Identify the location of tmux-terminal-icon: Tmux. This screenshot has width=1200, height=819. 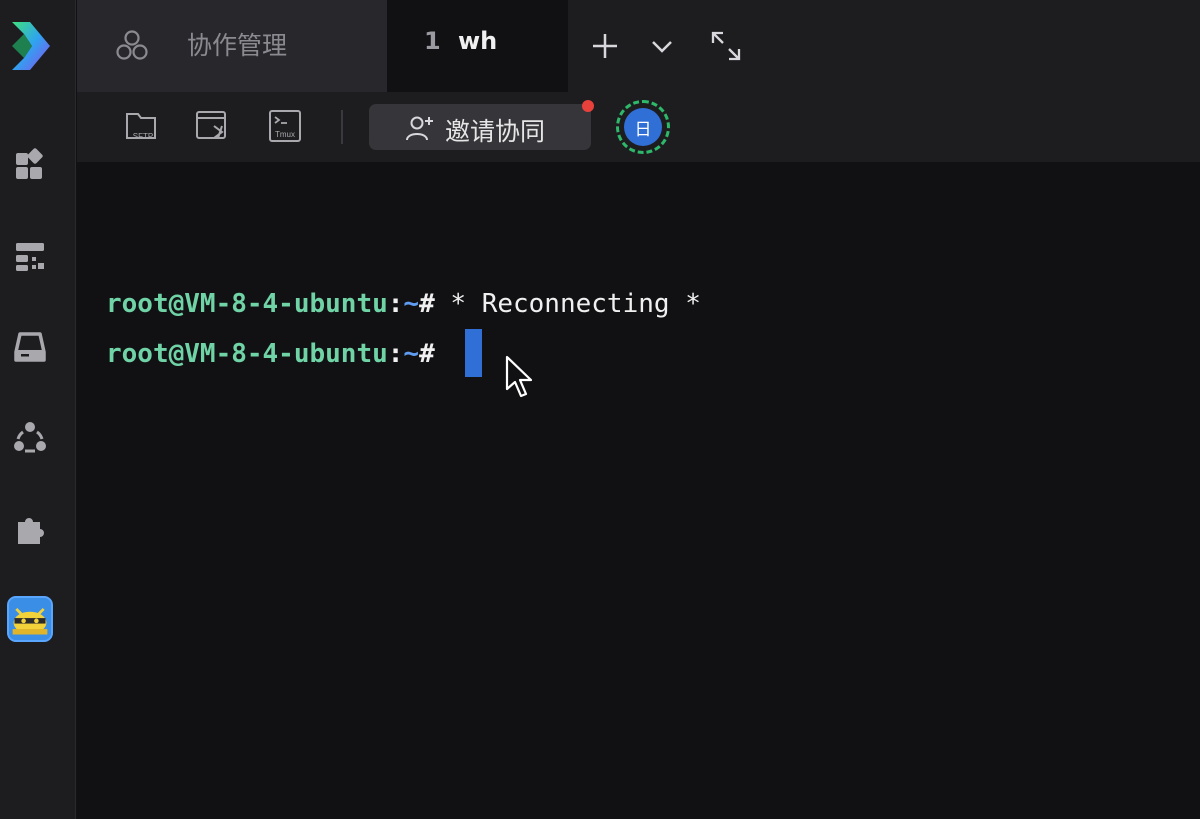
(285, 126).